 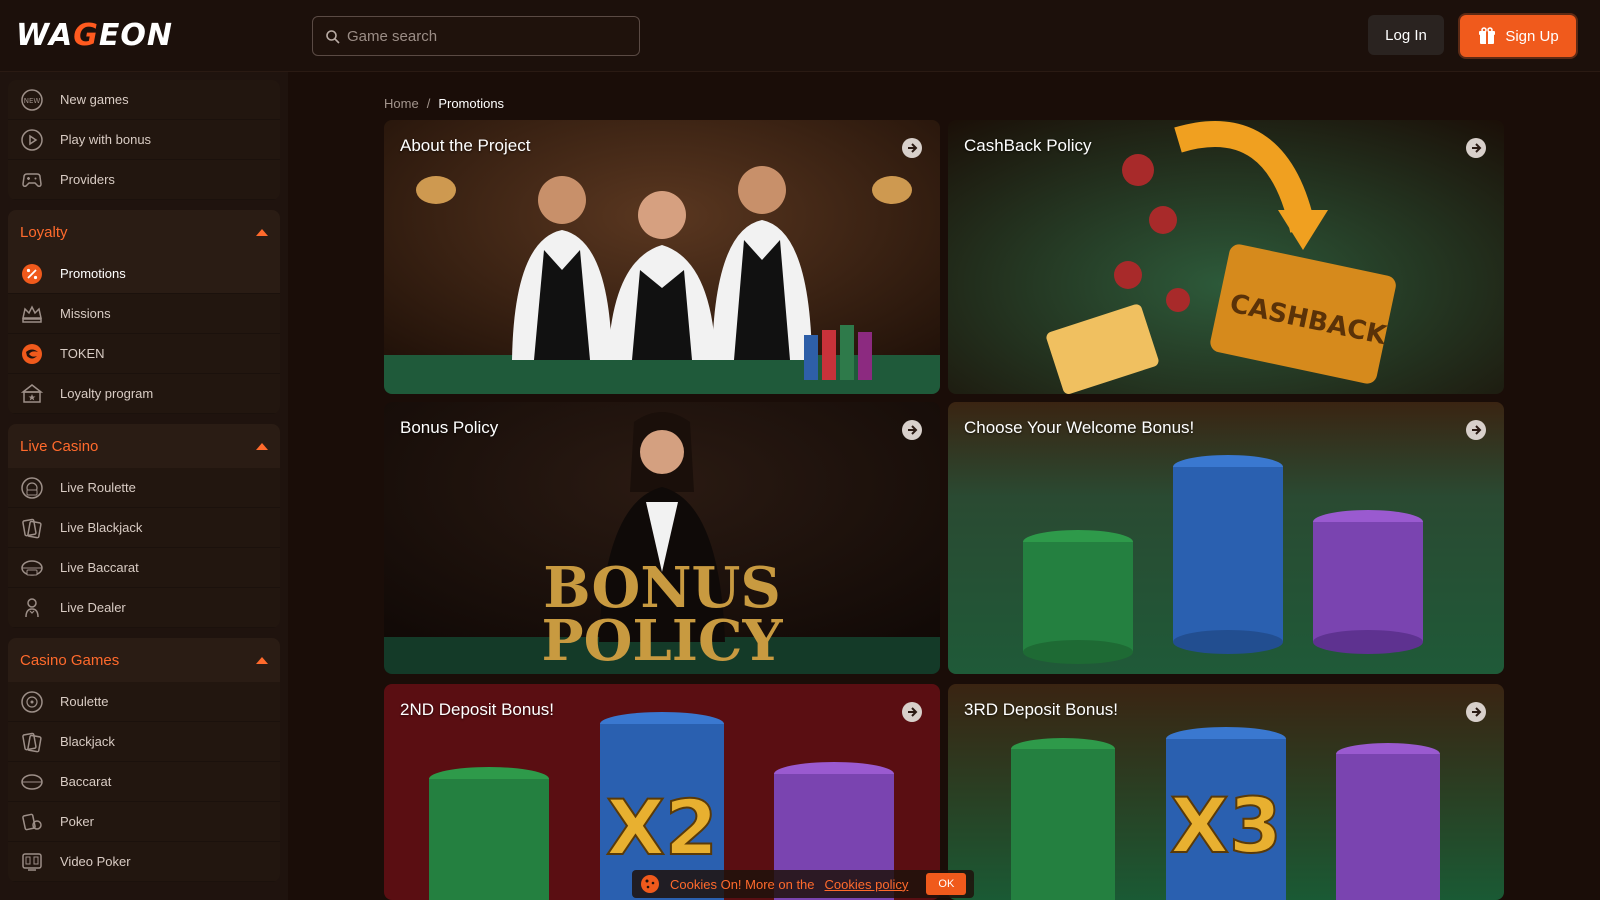 What do you see at coordinates (144, 782) in the screenshot?
I see `sidebar-item-baccarat: Baccarat` at bounding box center [144, 782].